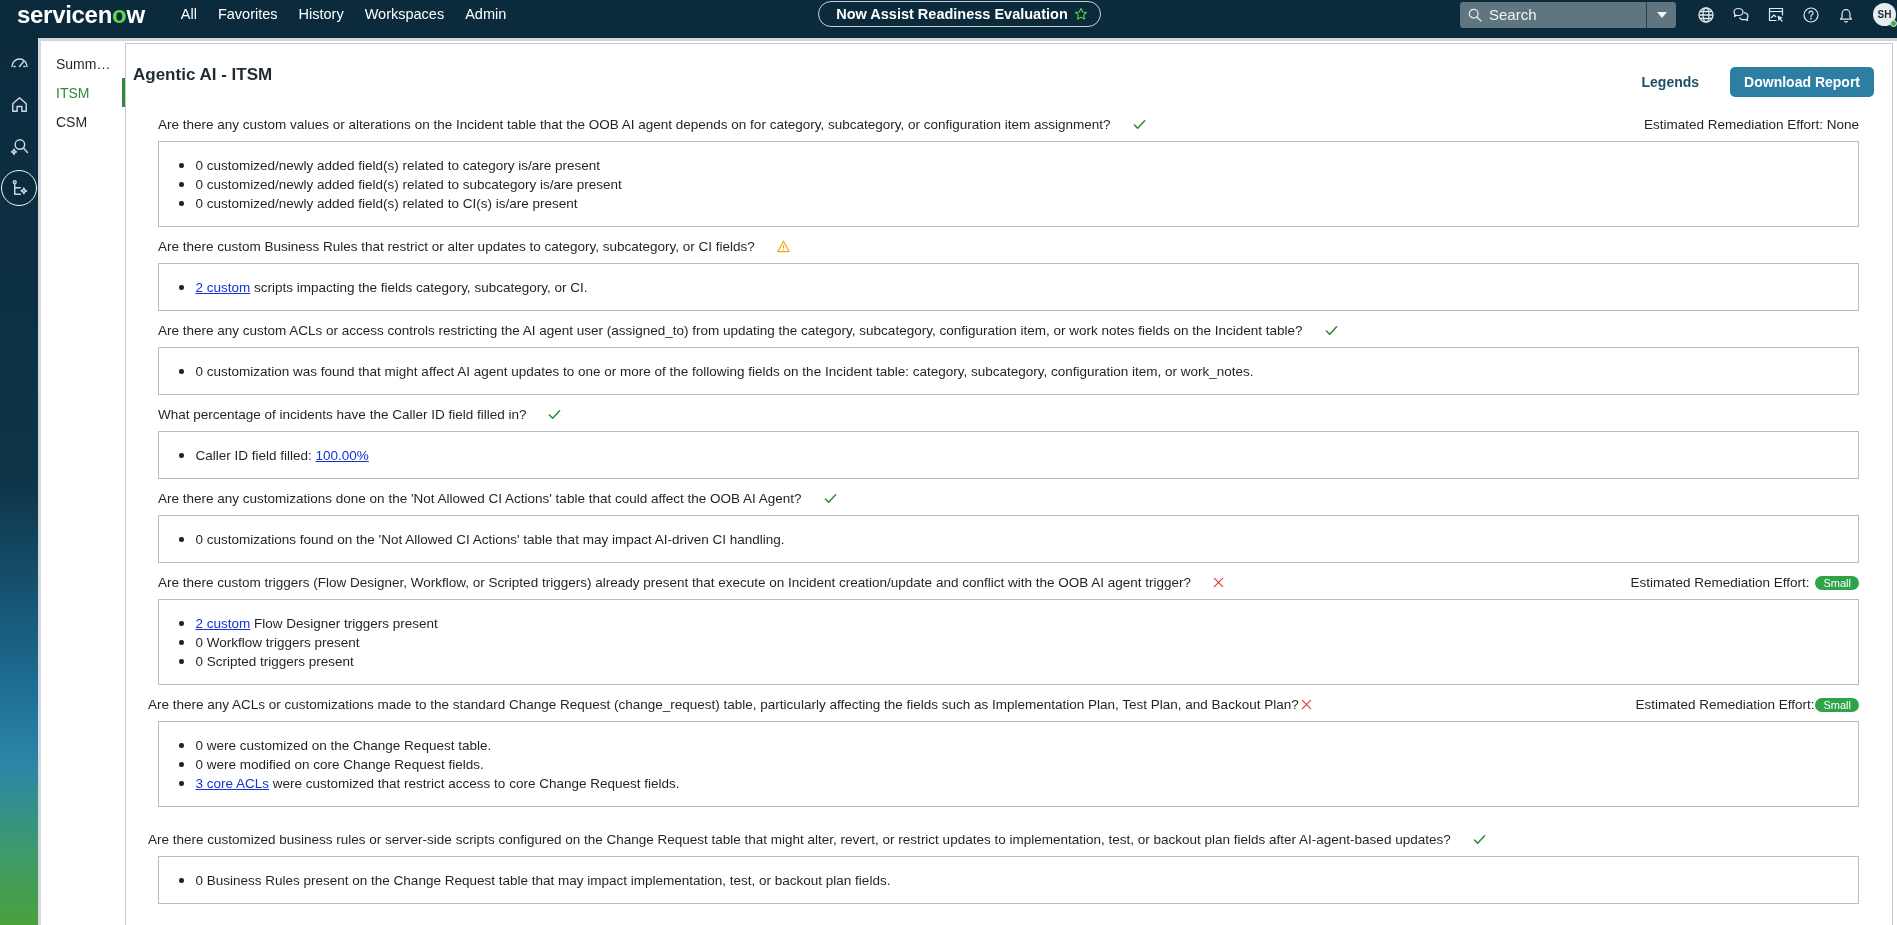  What do you see at coordinates (282, 456) in the screenshot?
I see `finding-text: Caller ID field filled: 100.00%` at bounding box center [282, 456].